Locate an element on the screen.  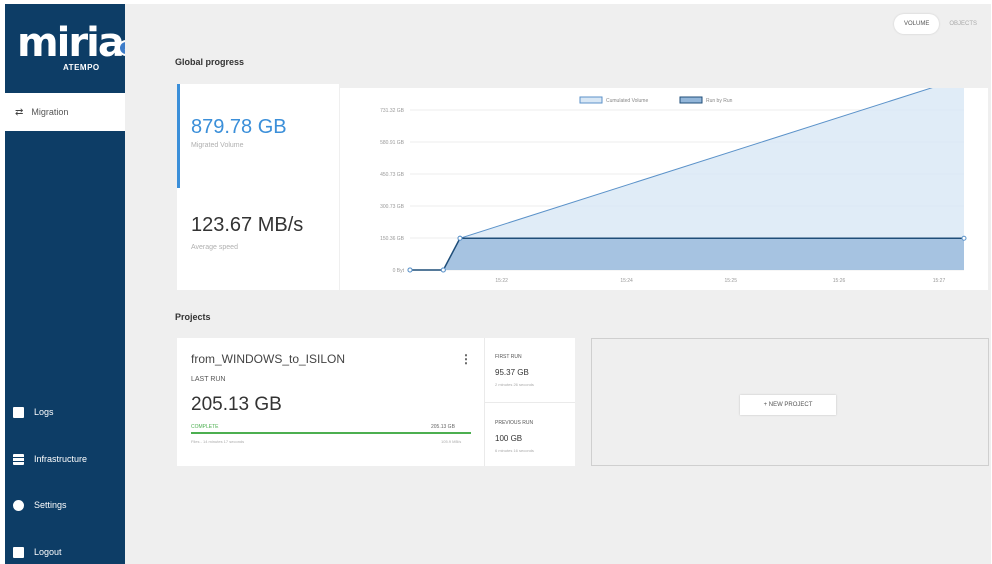
logout-icon is located at coordinates (18, 552).